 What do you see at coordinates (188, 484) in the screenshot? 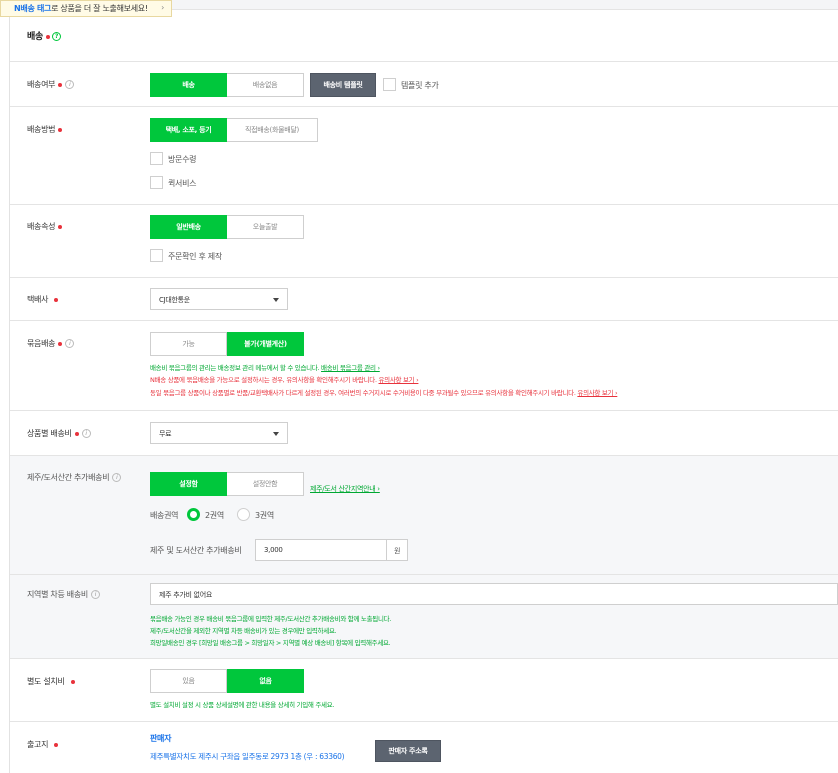
I see `jeju-set-button: 설정함` at bounding box center [188, 484].